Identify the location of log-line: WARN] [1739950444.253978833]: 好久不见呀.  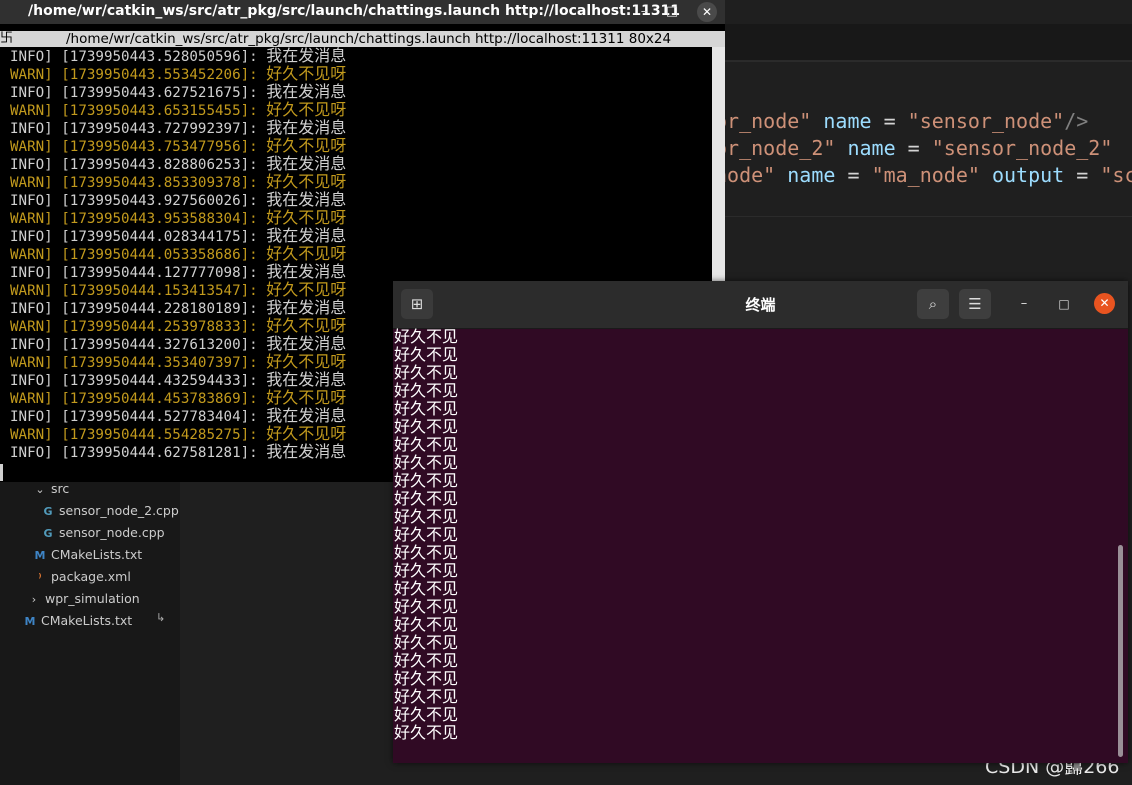
(178, 326).